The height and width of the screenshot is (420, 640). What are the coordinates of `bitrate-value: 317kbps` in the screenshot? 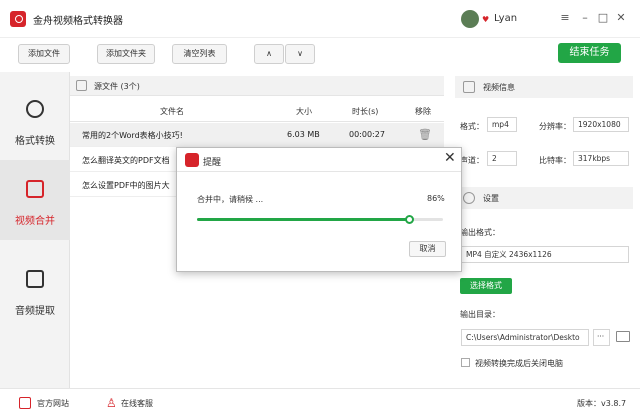 It's located at (601, 158).